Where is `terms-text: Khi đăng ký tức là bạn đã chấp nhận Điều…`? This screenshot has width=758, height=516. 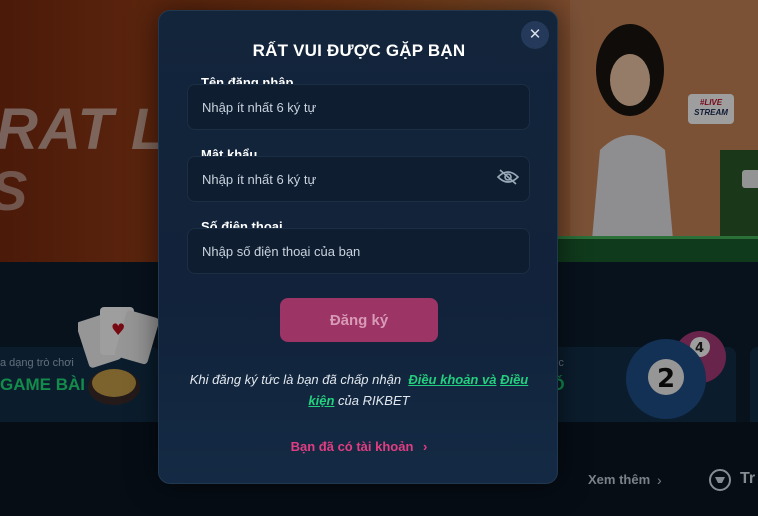
terms-text: Khi đăng ký tức là bạn đã chấp nhận Điều… is located at coordinates (359, 390).